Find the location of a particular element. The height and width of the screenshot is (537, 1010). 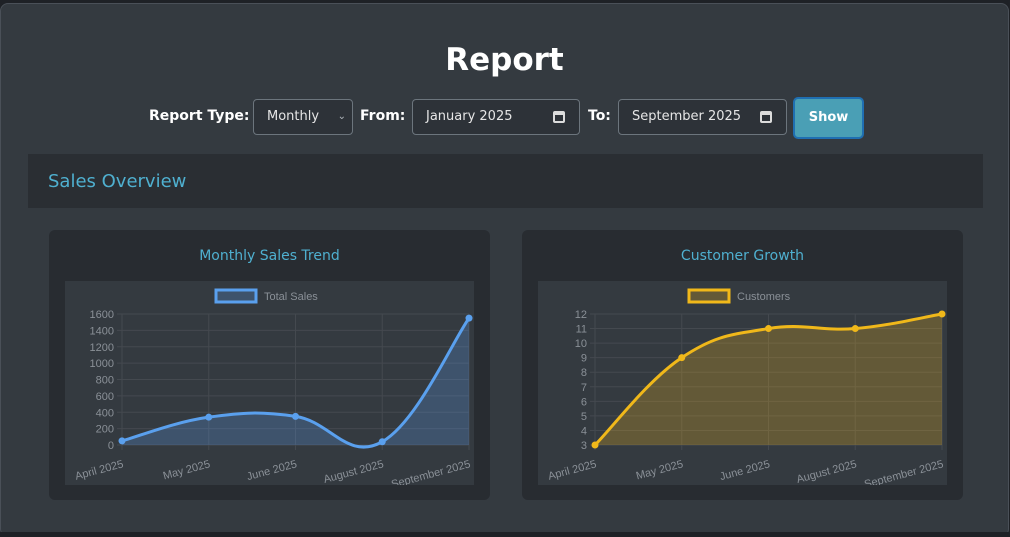

y-tick-label: 0 is located at coordinates (111, 446).